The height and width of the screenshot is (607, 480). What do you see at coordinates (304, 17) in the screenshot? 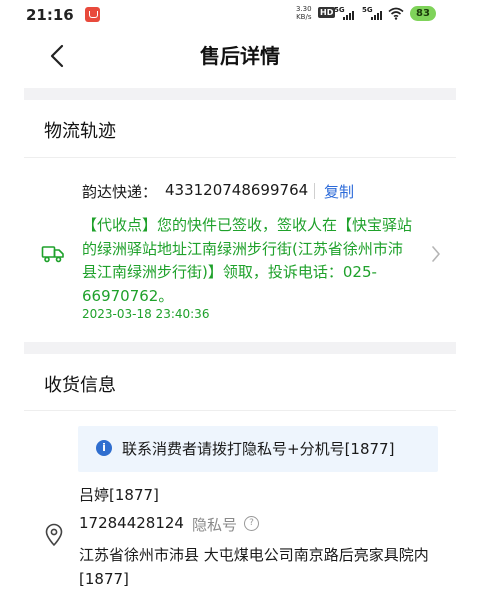
I see `network-speed-unit: KB/s` at bounding box center [304, 17].